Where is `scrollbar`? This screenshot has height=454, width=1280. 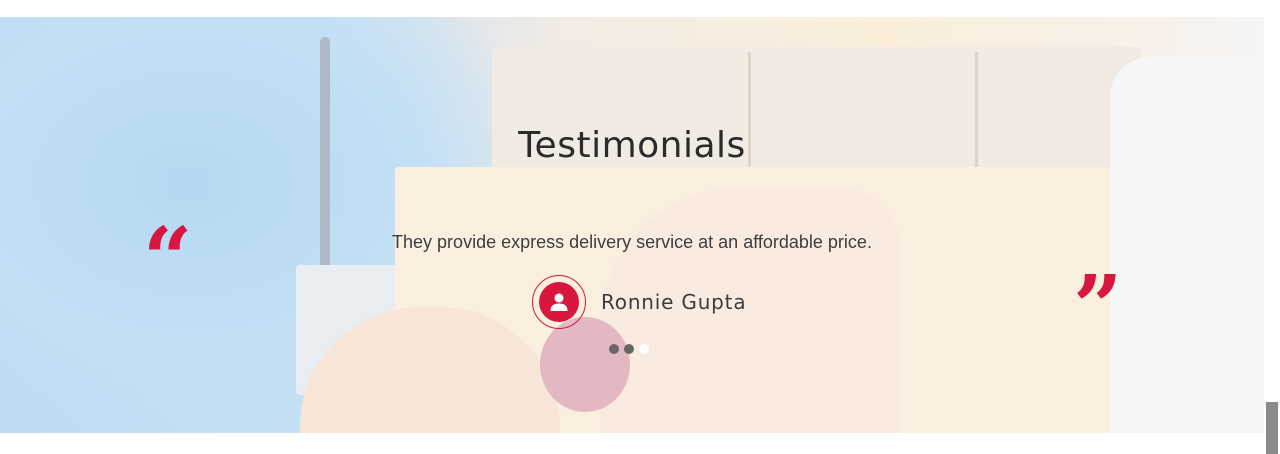 scrollbar is located at coordinates (1272, 227).